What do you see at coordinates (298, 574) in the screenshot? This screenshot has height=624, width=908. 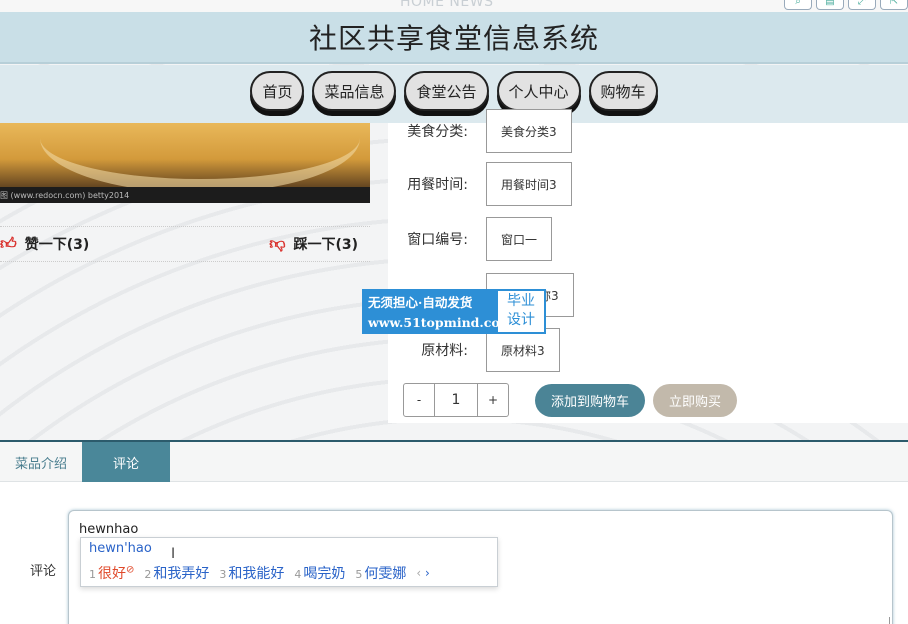 I see `candidate-number: 4` at bounding box center [298, 574].